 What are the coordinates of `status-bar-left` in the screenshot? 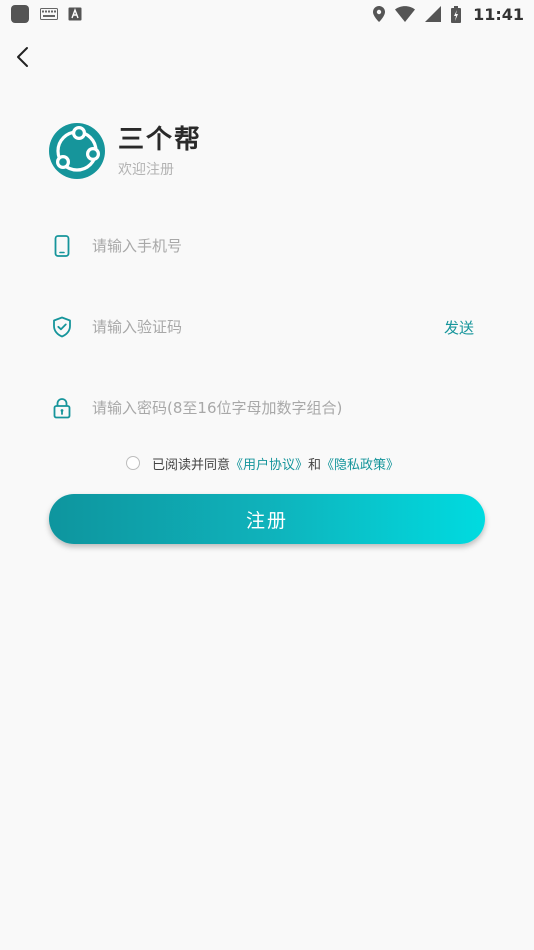 It's located at (46, 14).